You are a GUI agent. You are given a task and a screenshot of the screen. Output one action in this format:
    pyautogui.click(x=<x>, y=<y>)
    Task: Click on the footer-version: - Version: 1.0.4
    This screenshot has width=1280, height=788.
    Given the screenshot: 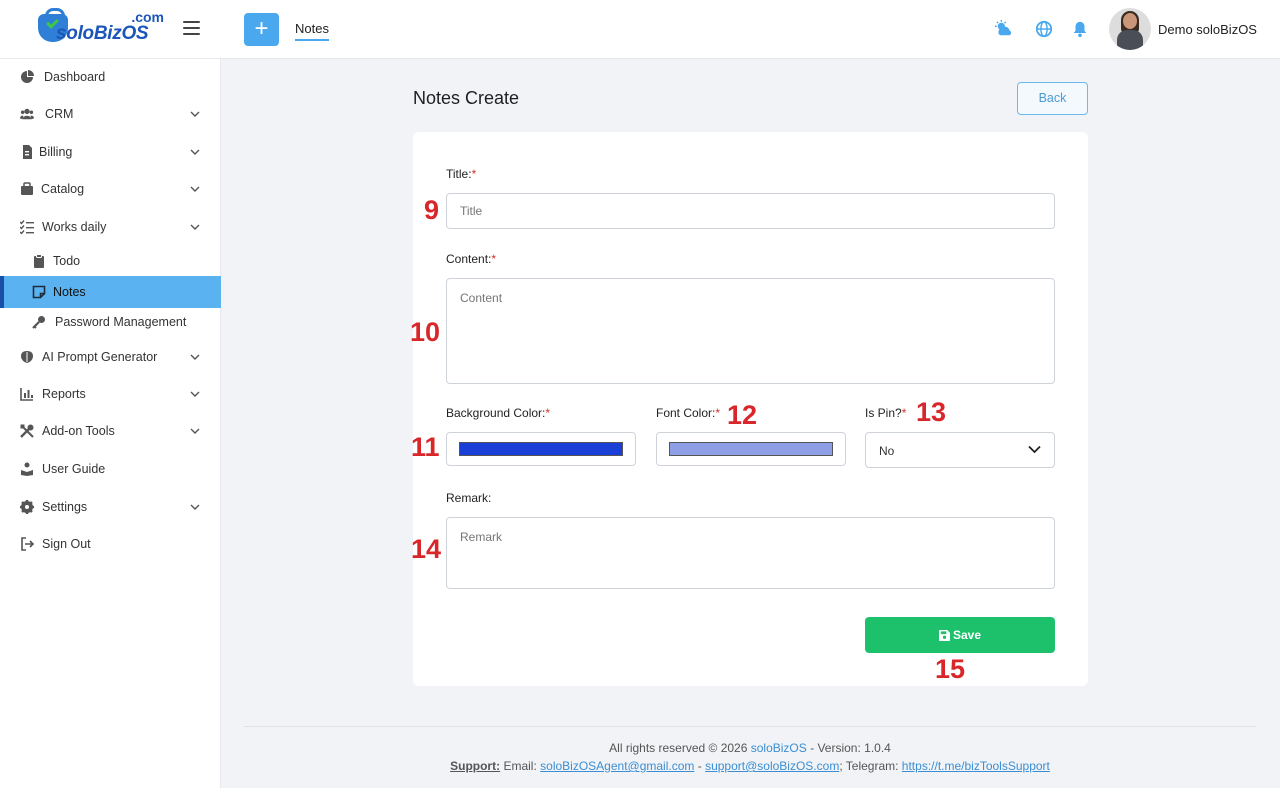 What is the action you would take?
    pyautogui.click(x=850, y=748)
    